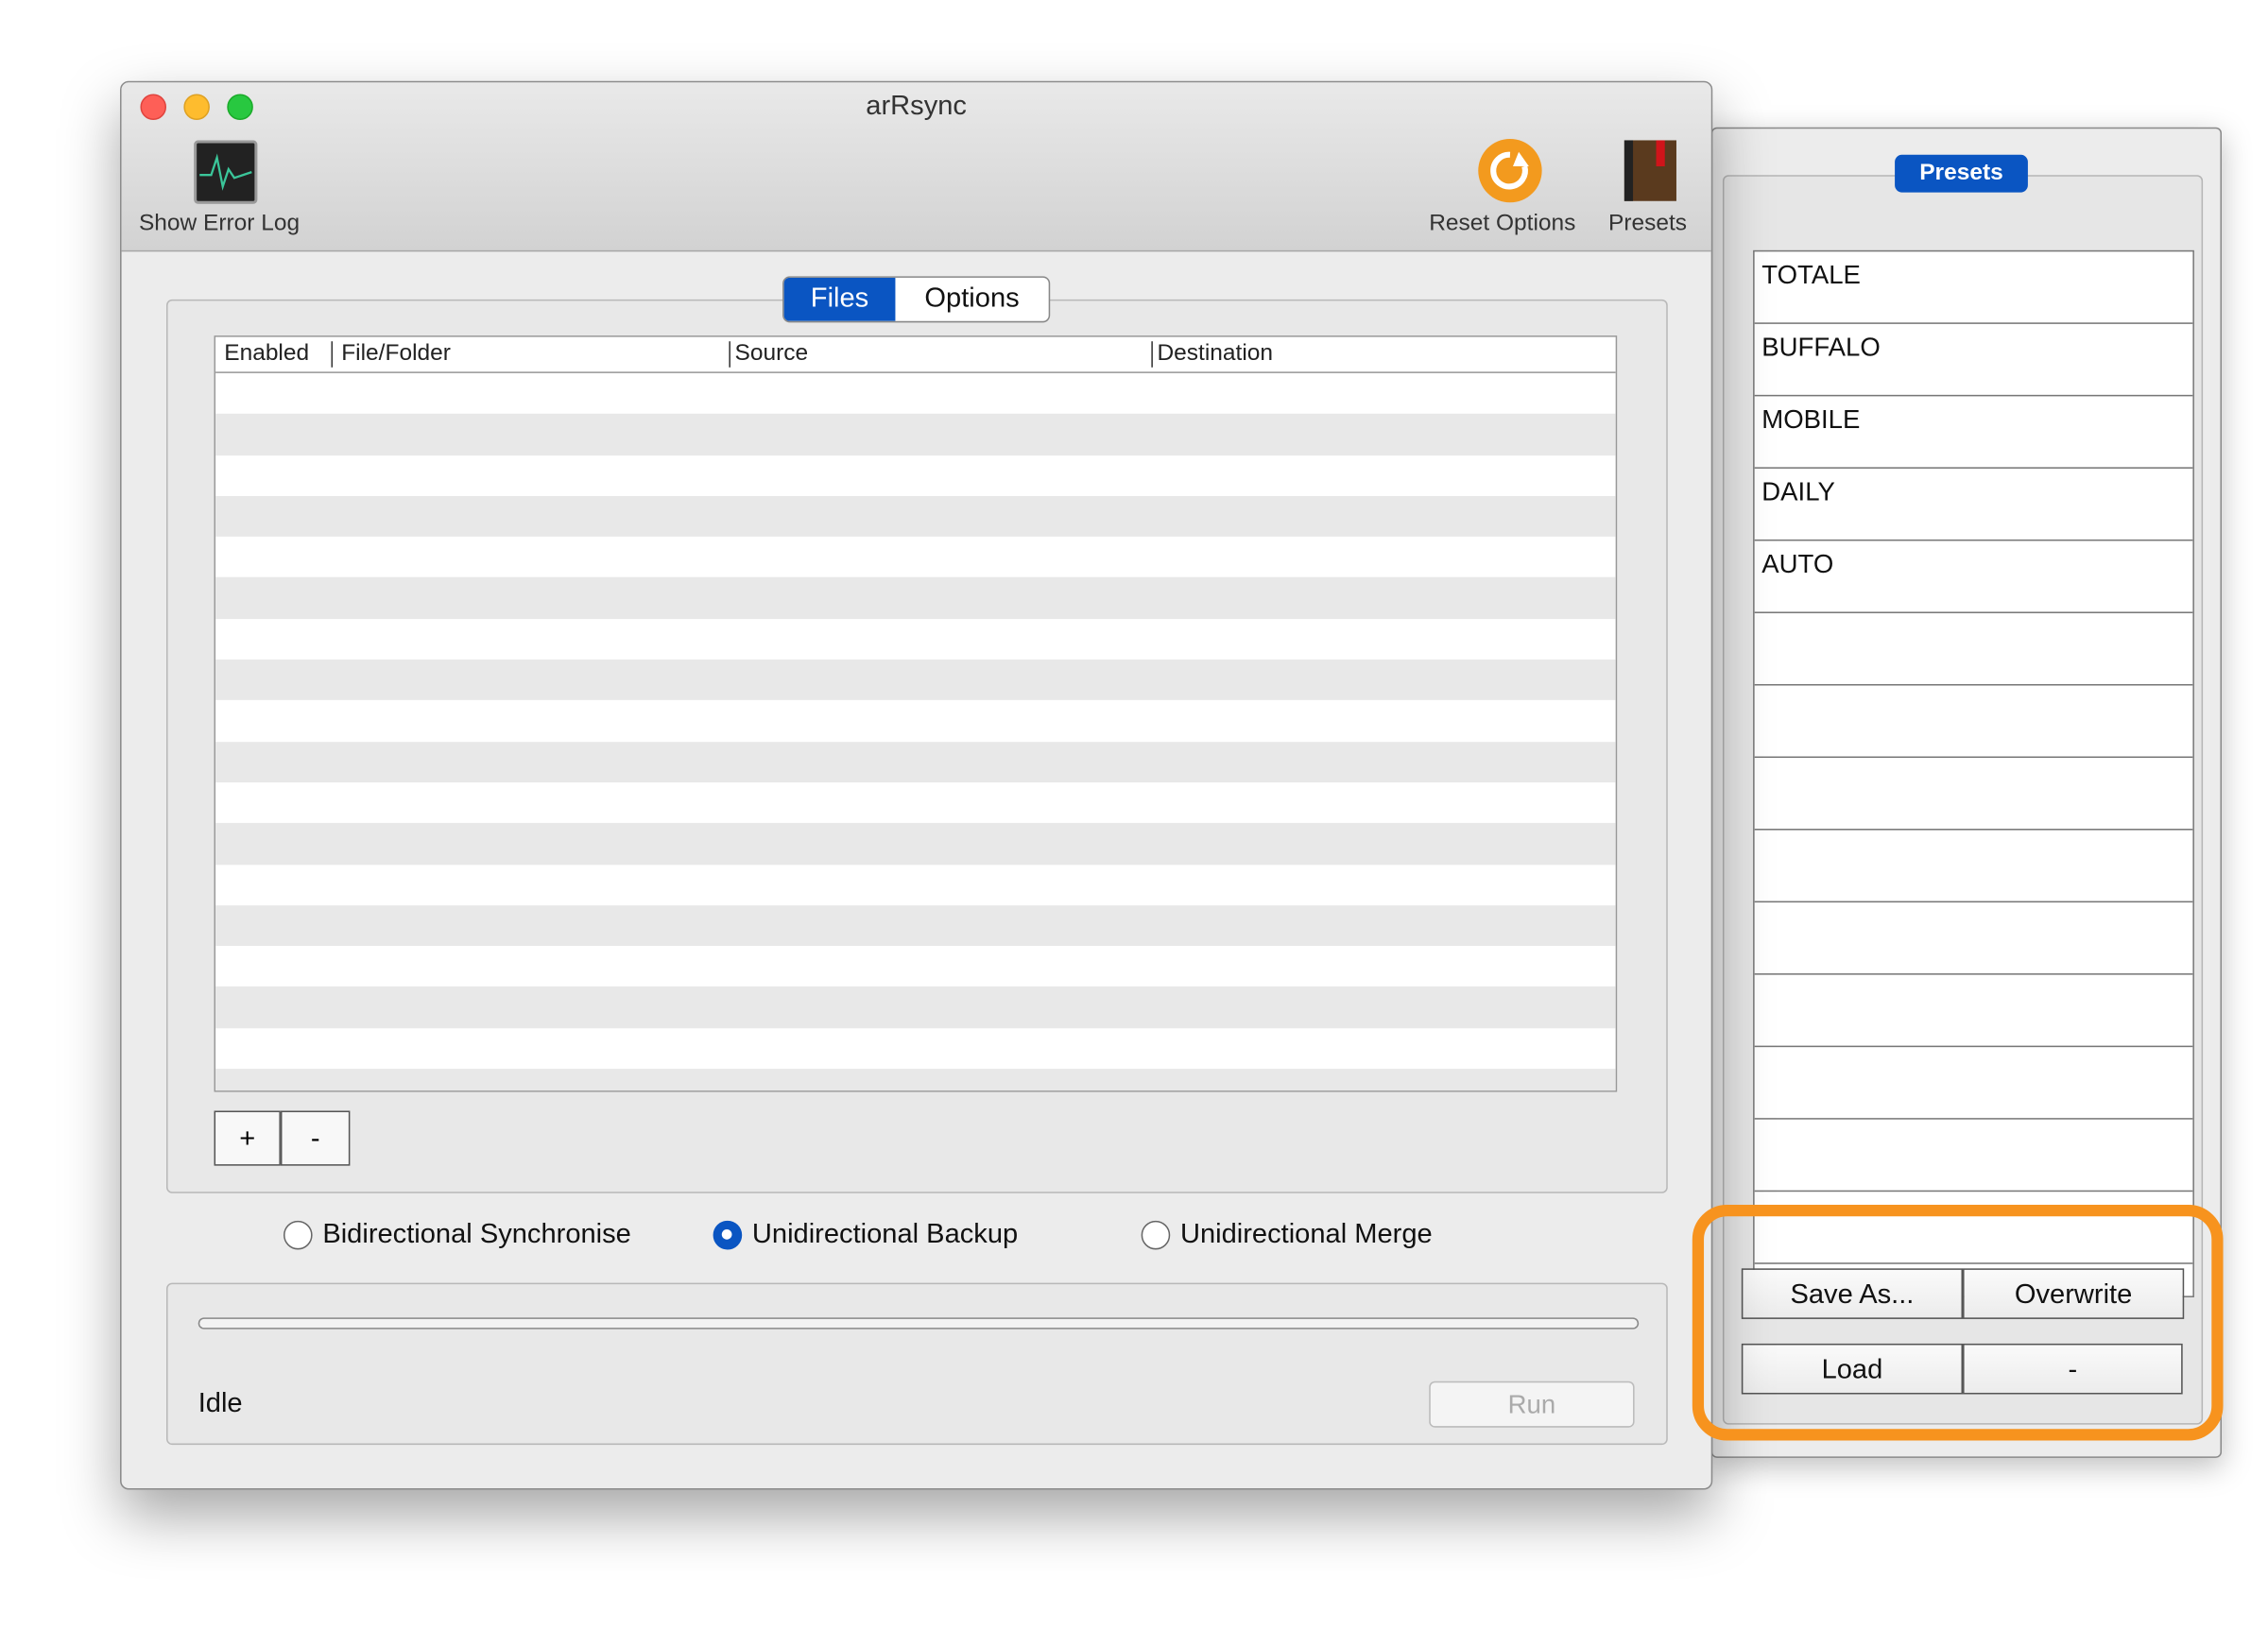 Image resolution: width=2268 pixels, height=1647 pixels. What do you see at coordinates (476, 1234) in the screenshot?
I see `radio-label: Bidirectional Synchronise` at bounding box center [476, 1234].